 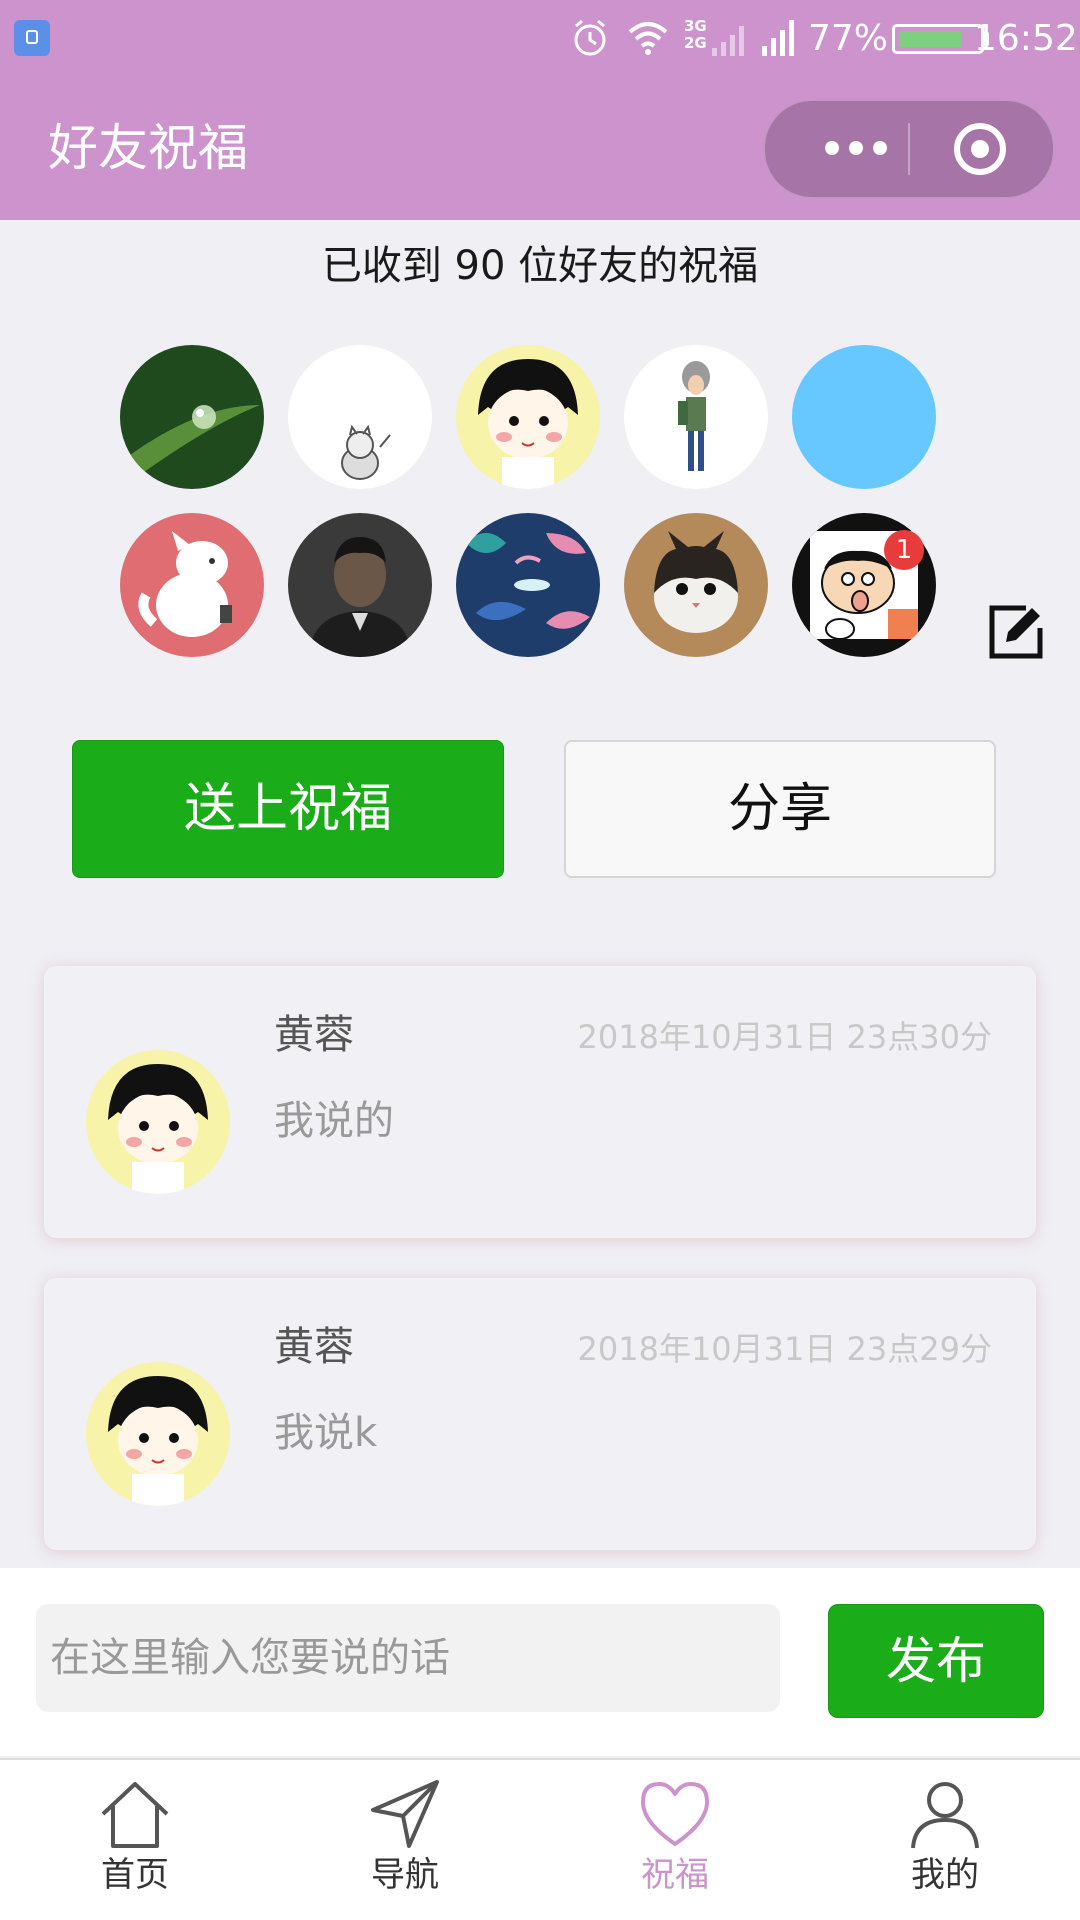 What do you see at coordinates (648, 38) in the screenshot?
I see `wifi-icon` at bounding box center [648, 38].